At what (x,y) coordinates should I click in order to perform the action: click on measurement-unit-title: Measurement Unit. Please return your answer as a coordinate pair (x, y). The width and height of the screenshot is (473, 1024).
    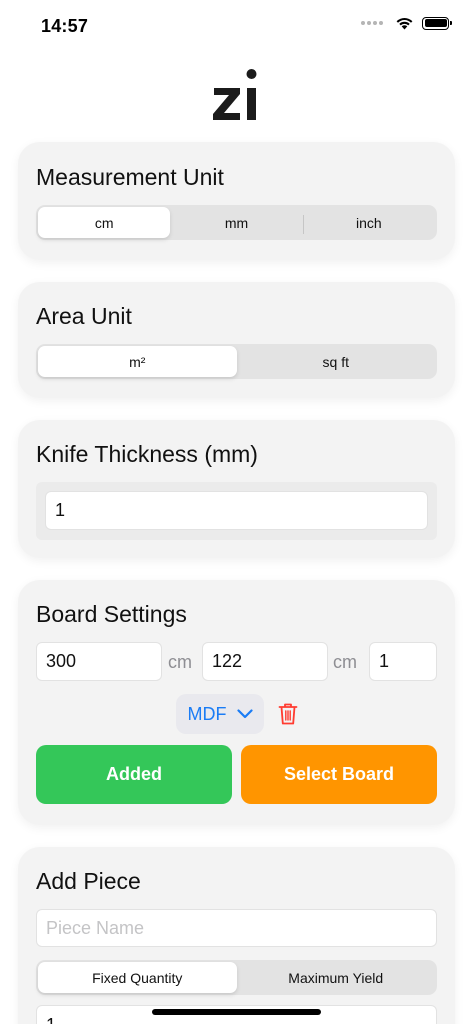
    Looking at the image, I should click on (130, 177).